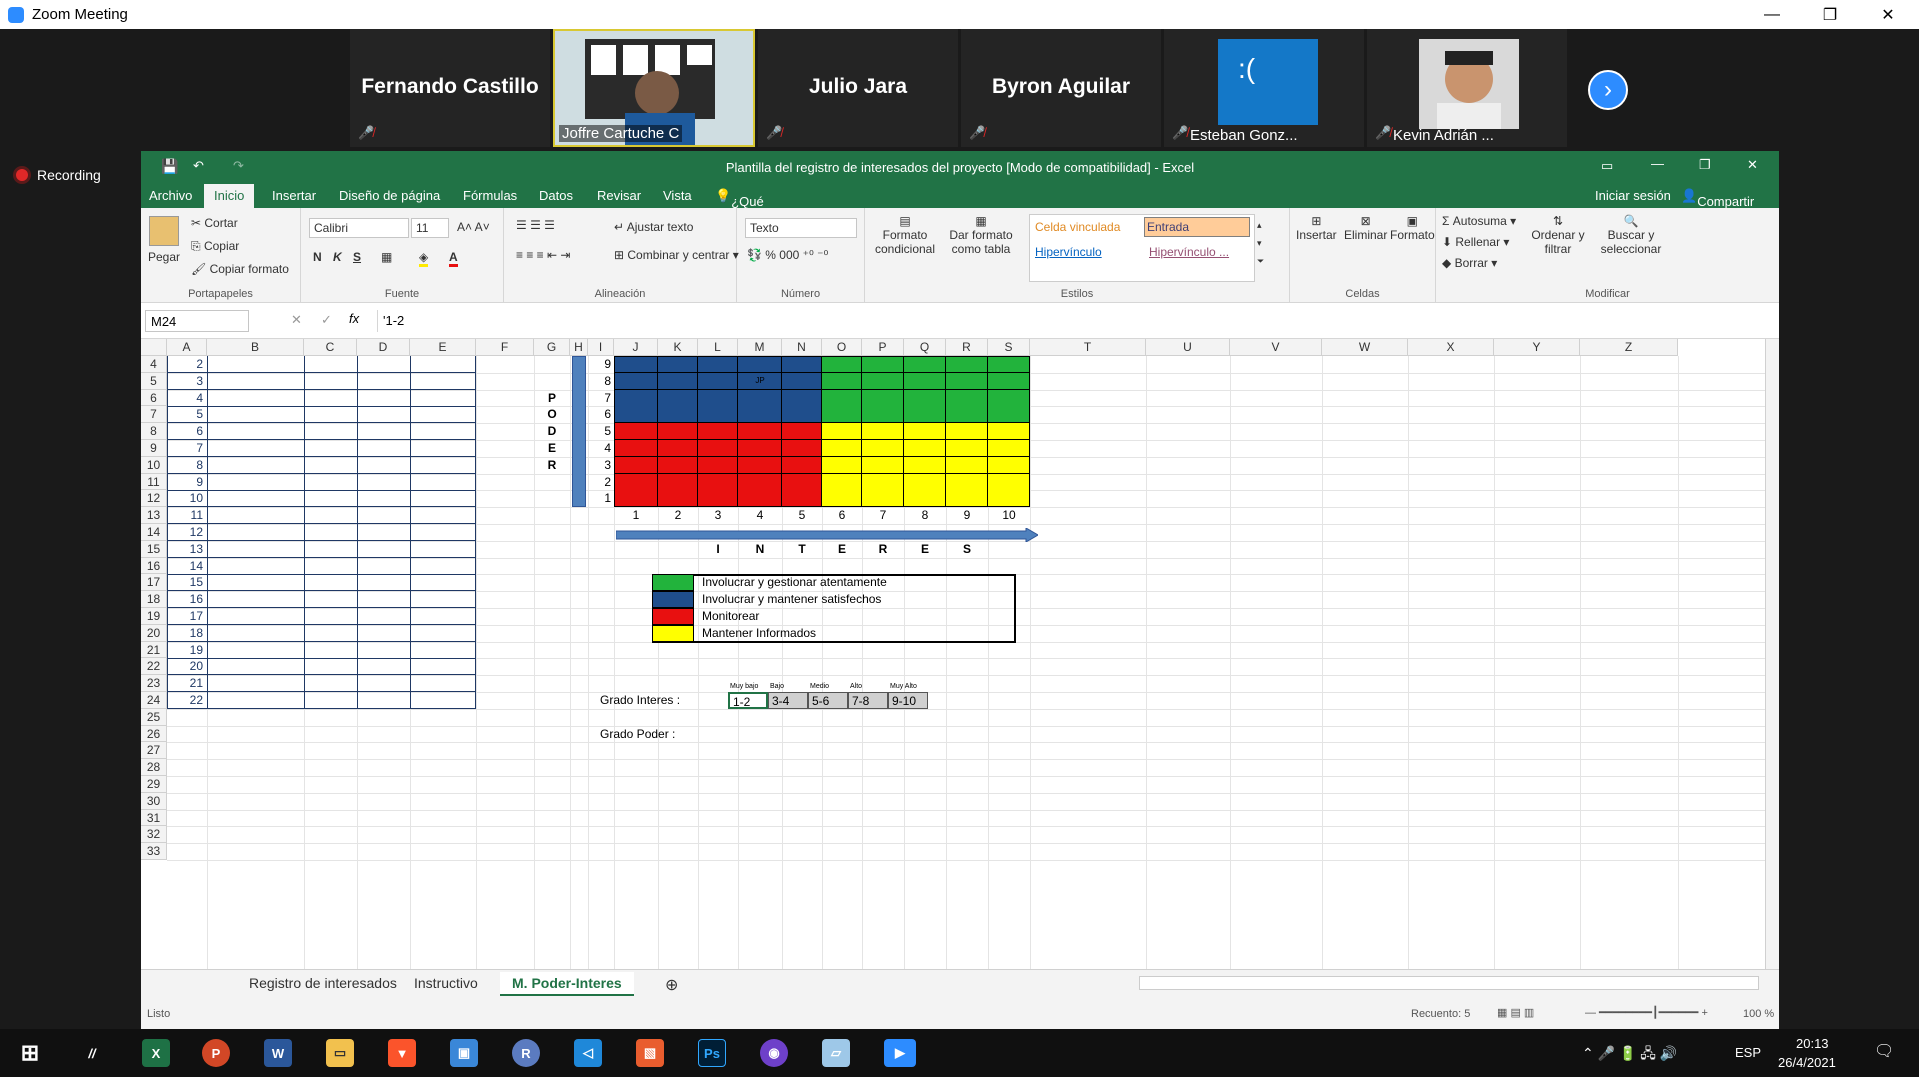 The width and height of the screenshot is (1919, 1077). I want to click on control-panel-icon: ▣, so click(464, 1053).